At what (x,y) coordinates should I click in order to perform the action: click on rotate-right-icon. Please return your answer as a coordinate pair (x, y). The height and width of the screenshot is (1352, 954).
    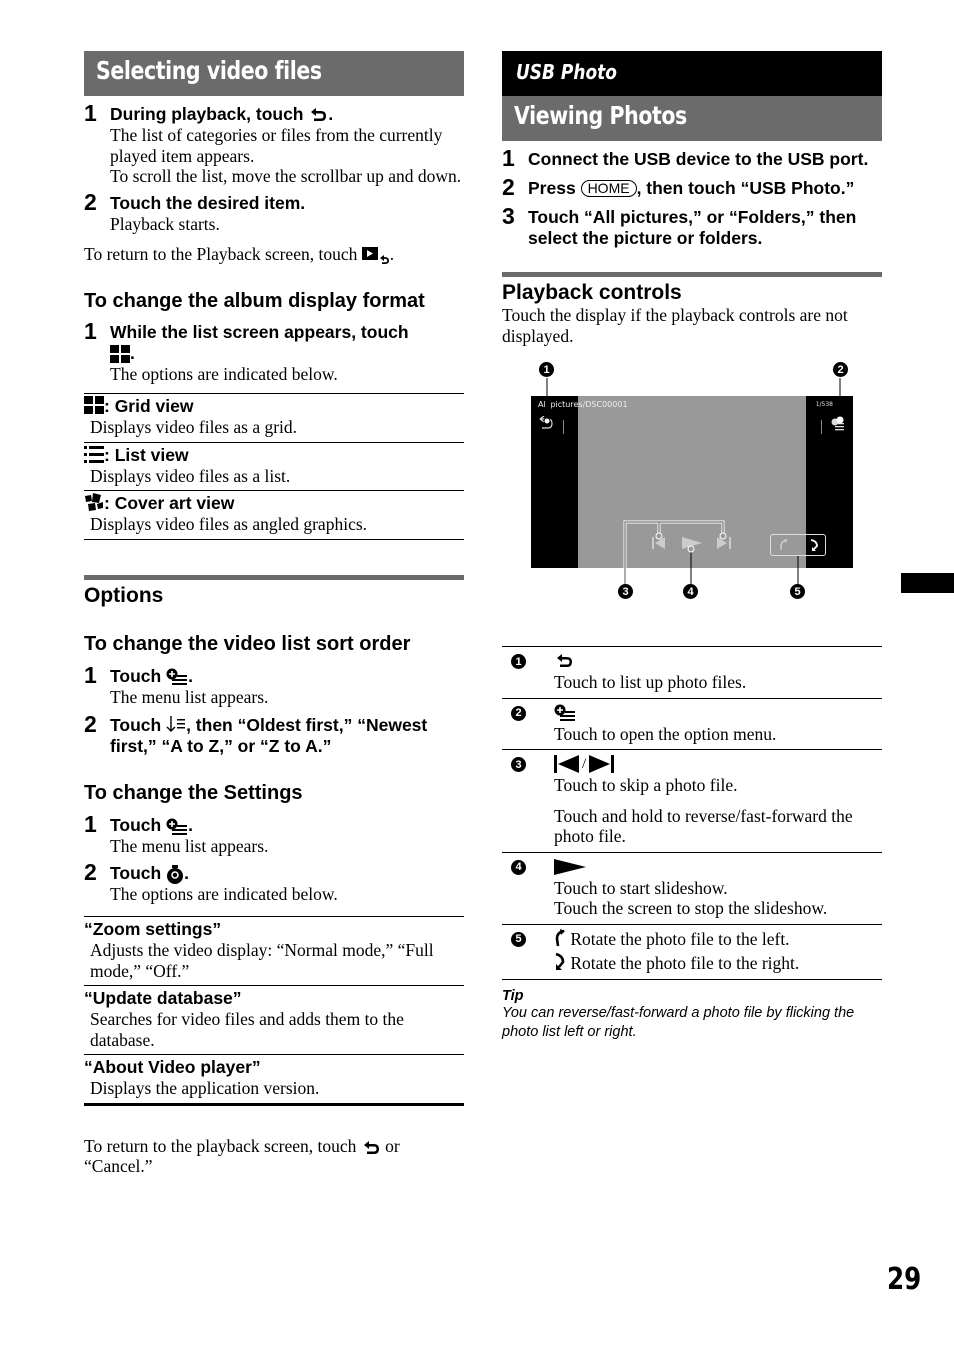
    Looking at the image, I should click on (560, 961).